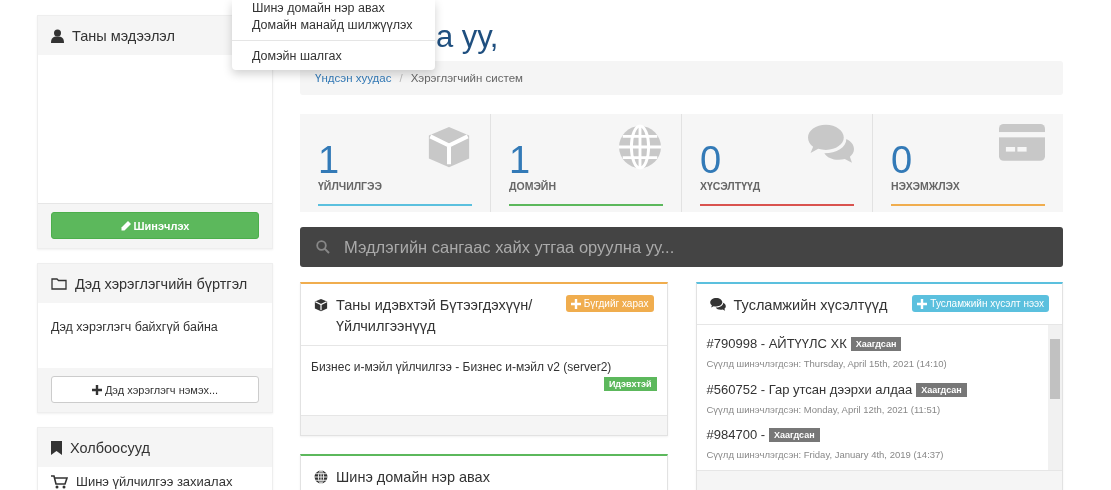  Describe the element at coordinates (461, 367) in the screenshot. I see `service-link: Бизнес и-мэйл үйлчилгээ - Бизнес и-мэйл v2 (server2)` at that location.